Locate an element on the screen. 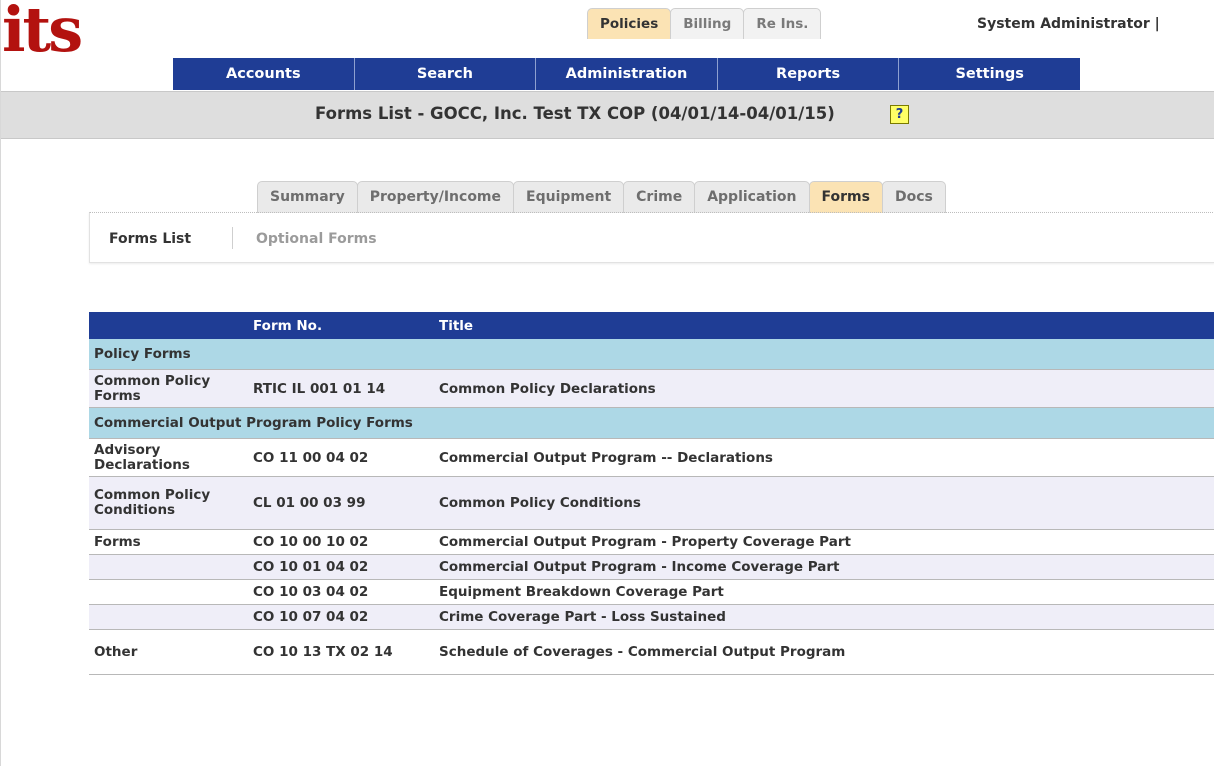 The width and height of the screenshot is (1214, 766). form-title: Common Policy Conditions is located at coordinates (824, 503).